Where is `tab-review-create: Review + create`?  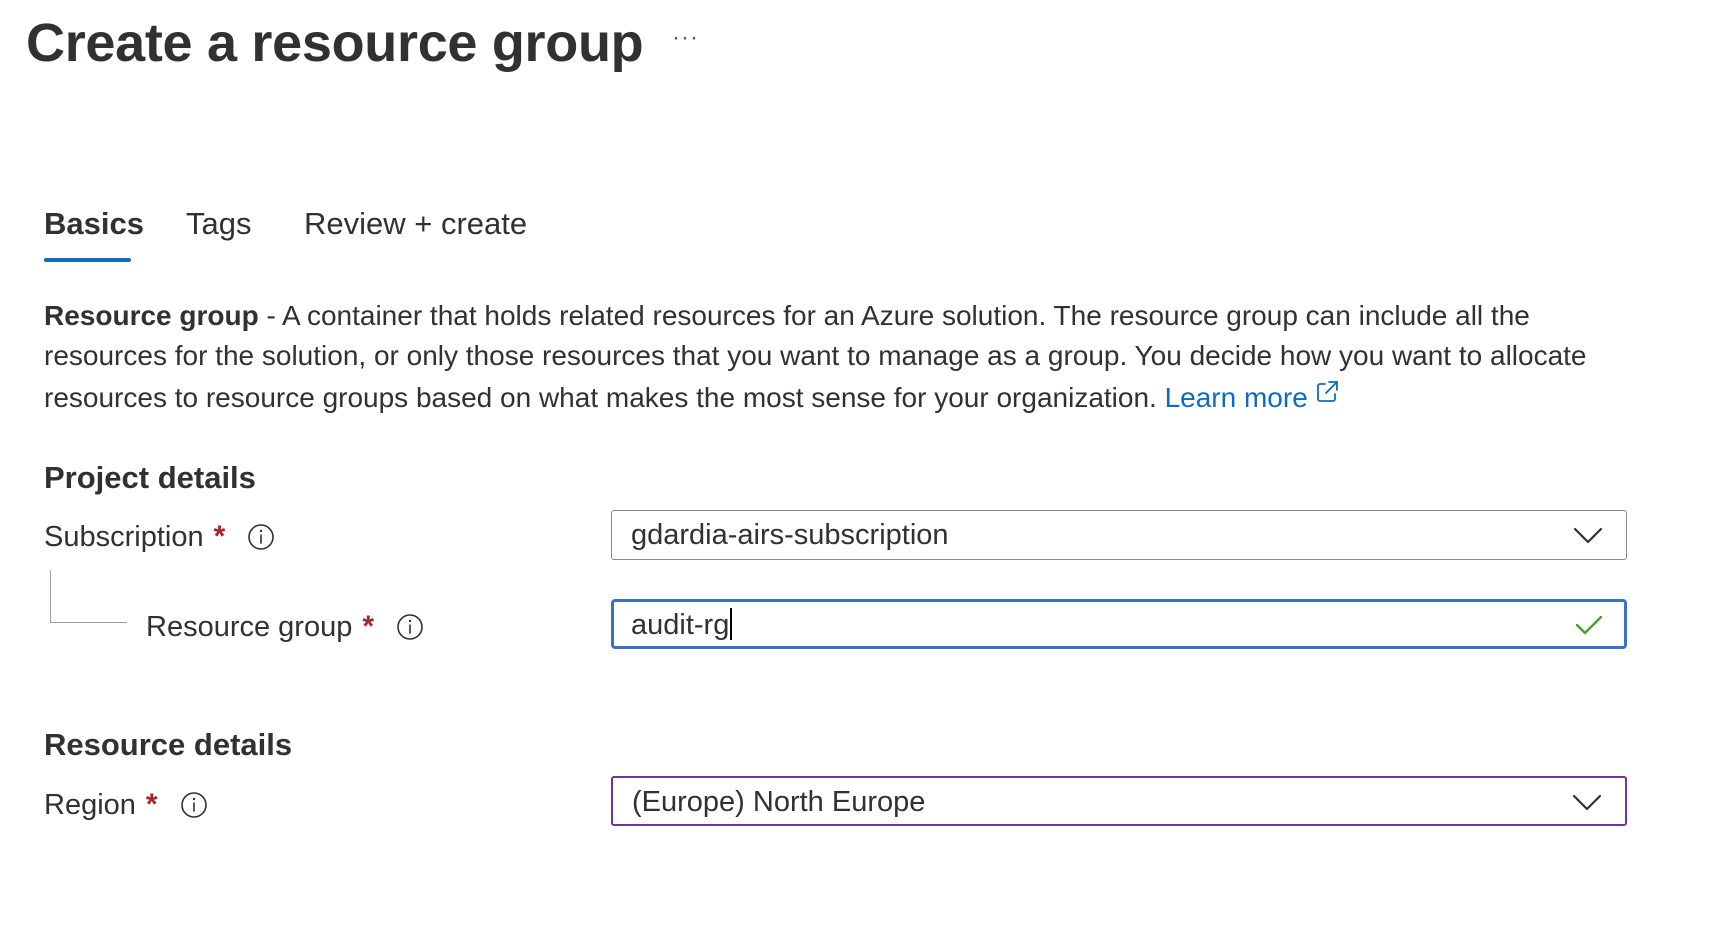 tab-review-create: Review + create is located at coordinates (415, 224).